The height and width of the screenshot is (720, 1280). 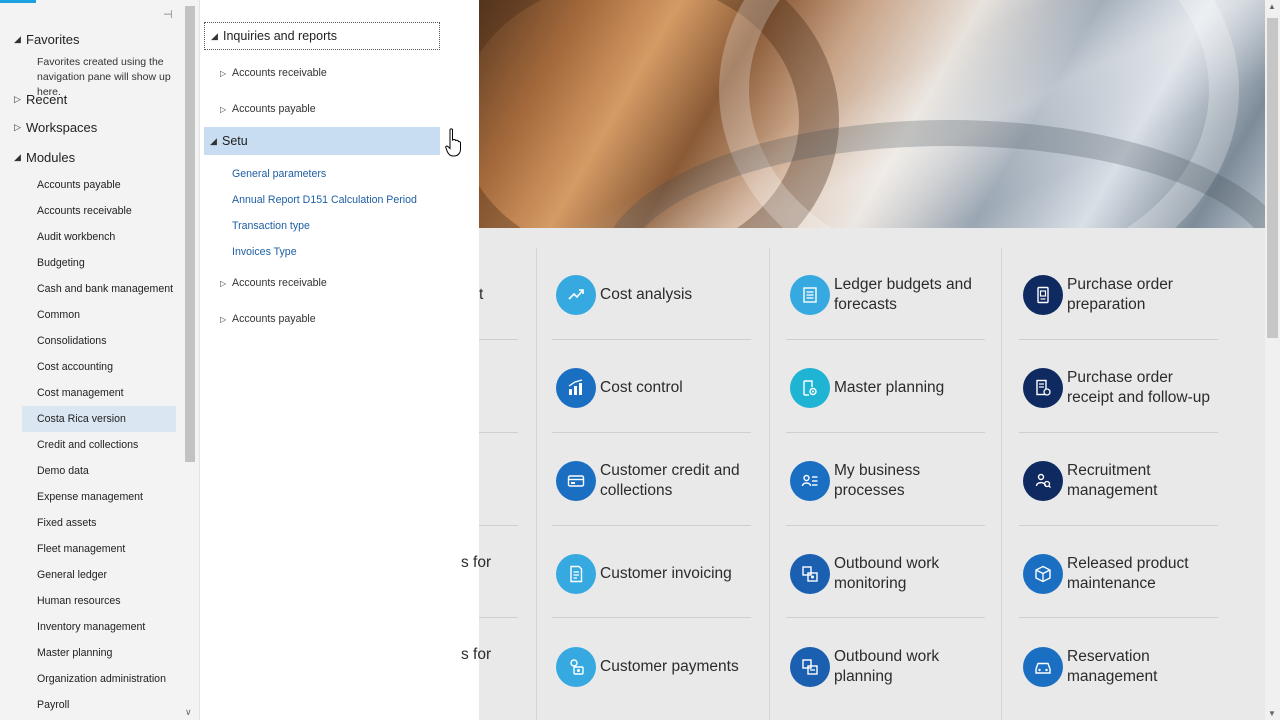 What do you see at coordinates (40, 99) in the screenshot?
I see `nav-recent: ▷ Recent` at bounding box center [40, 99].